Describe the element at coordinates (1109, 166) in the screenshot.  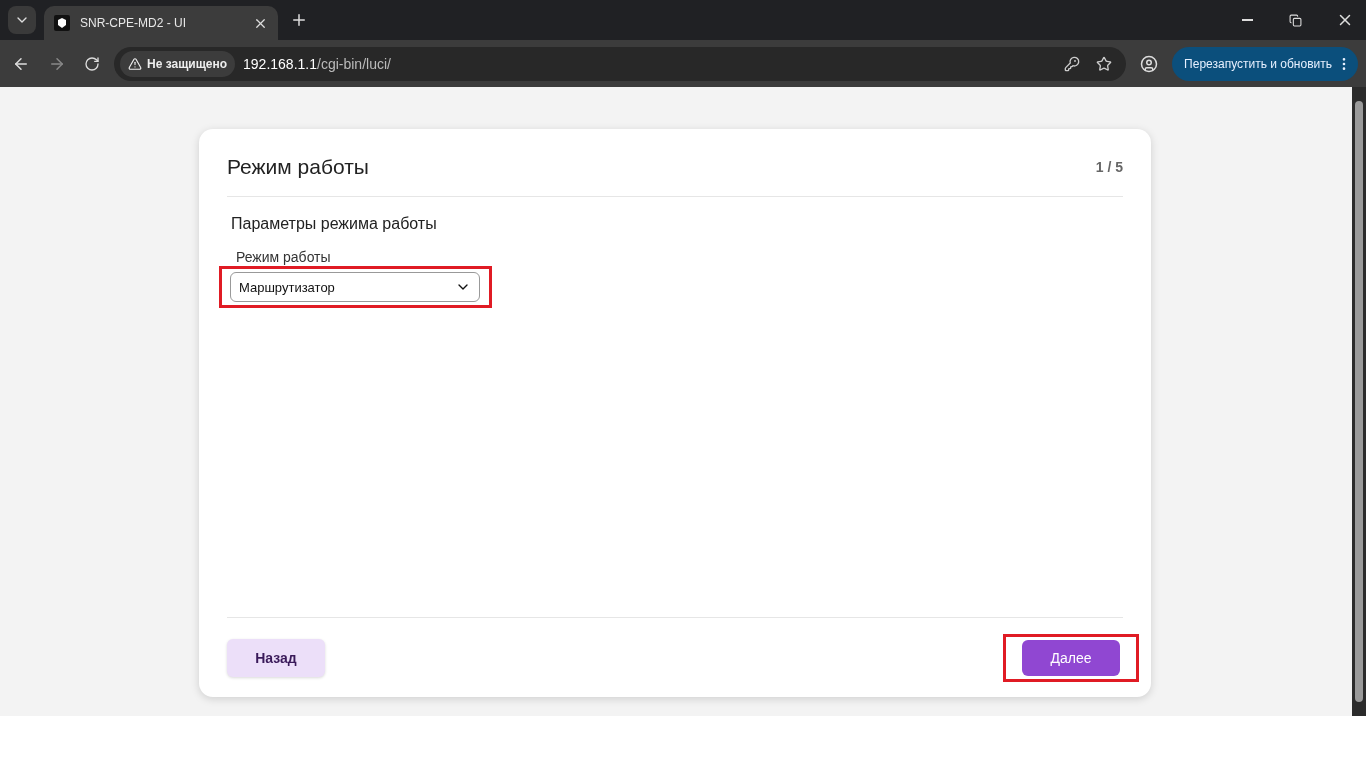
I see `step-counter: 1 / 5` at that location.